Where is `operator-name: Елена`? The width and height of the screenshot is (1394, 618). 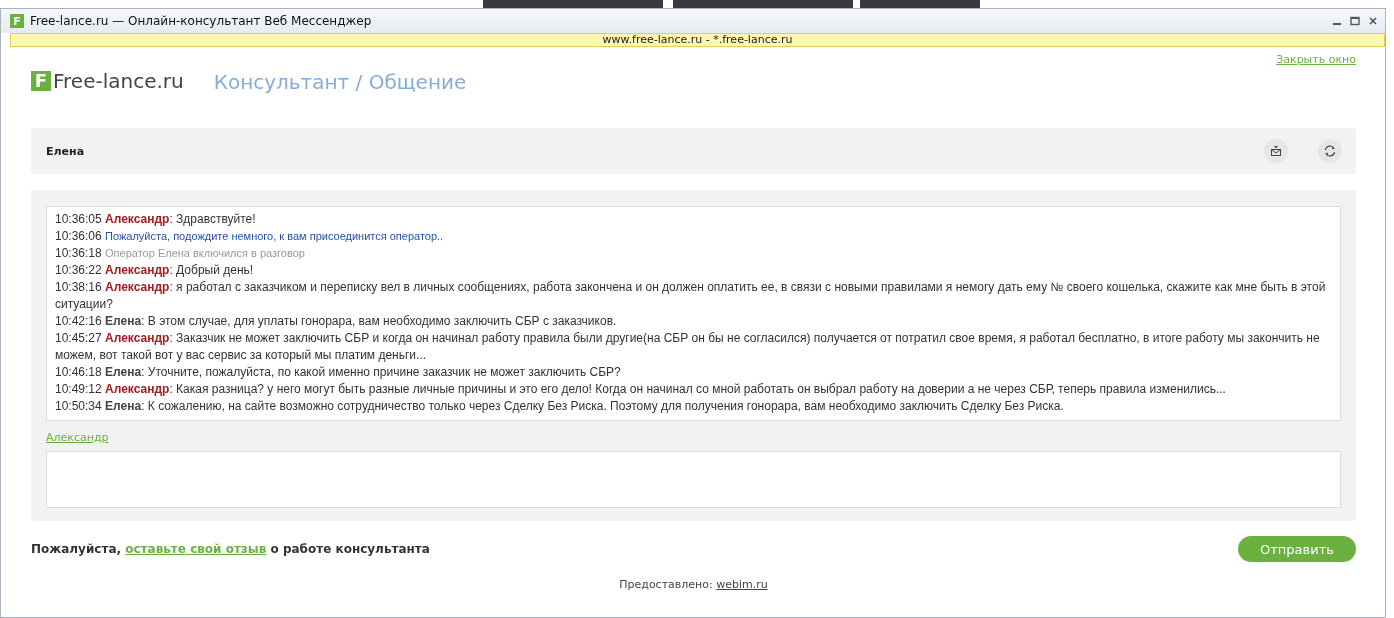 operator-name: Елена is located at coordinates (66, 151).